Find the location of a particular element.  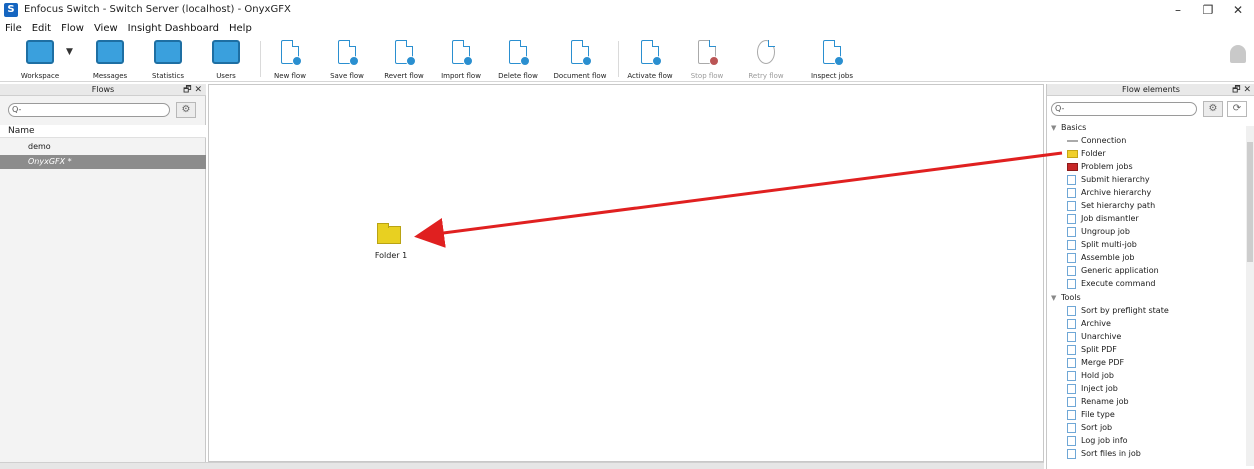

element-rename-job: Rename job is located at coordinates (1155, 401).